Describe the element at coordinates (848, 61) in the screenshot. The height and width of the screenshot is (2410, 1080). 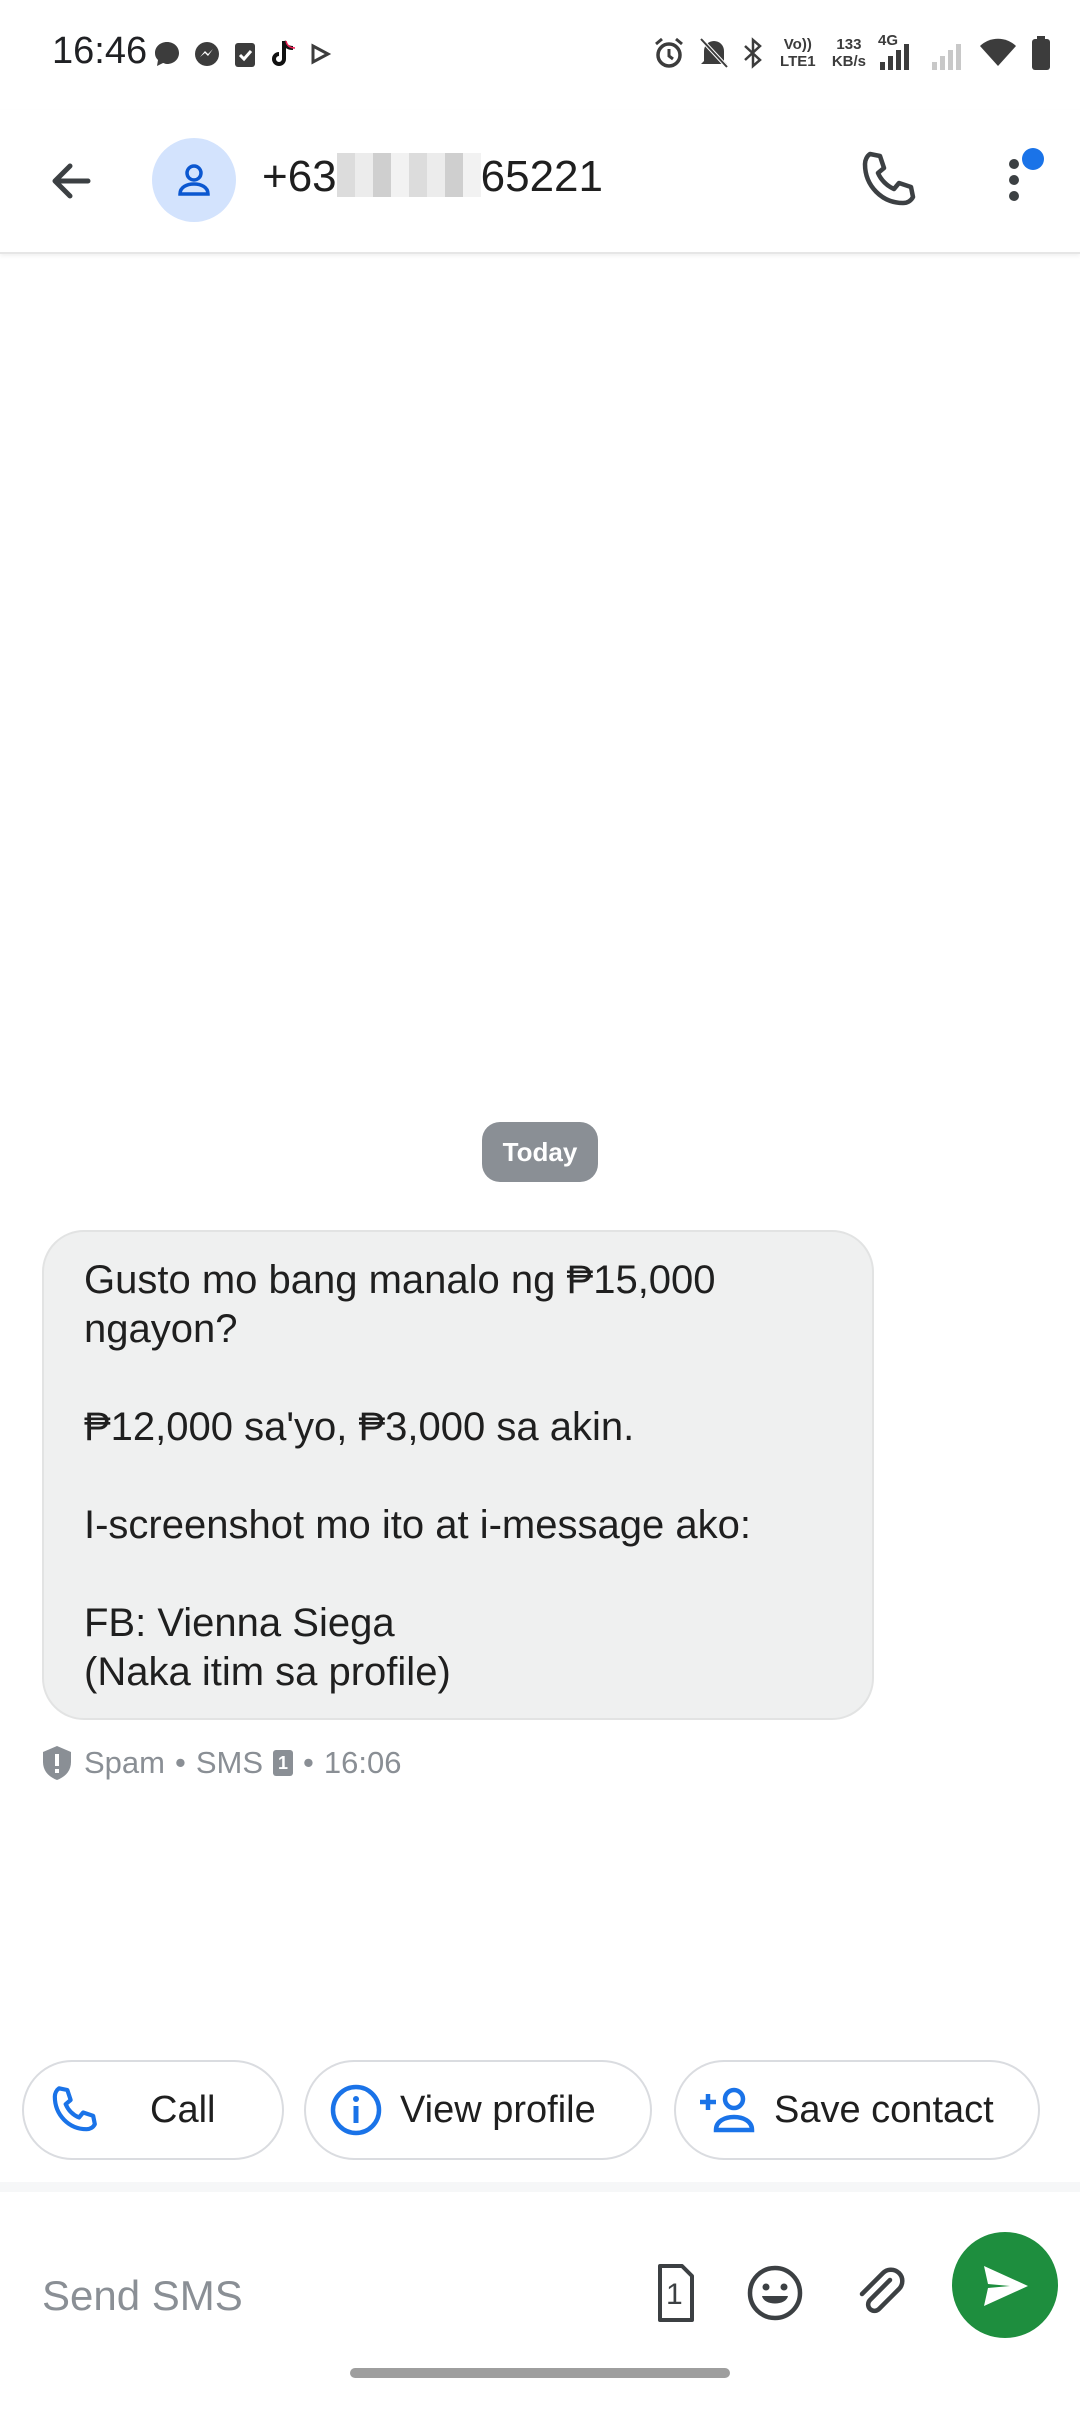
I see `net-speed-unit: KB/s` at that location.